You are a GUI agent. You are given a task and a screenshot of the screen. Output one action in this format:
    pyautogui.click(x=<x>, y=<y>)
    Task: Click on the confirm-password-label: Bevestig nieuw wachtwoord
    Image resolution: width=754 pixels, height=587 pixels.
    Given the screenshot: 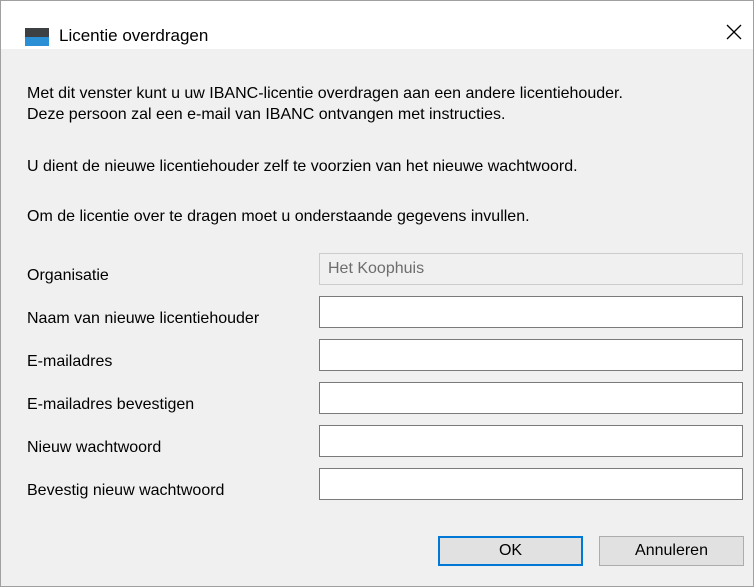 What is the action you would take?
    pyautogui.click(x=126, y=490)
    